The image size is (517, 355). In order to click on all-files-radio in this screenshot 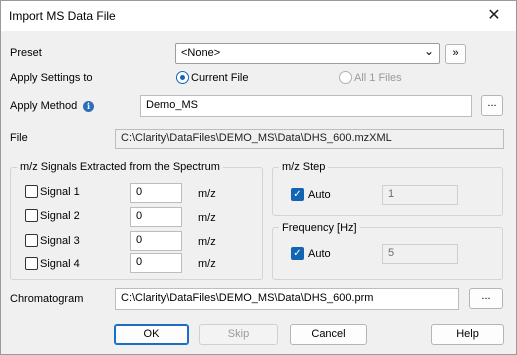, I will do `click(345, 77)`.